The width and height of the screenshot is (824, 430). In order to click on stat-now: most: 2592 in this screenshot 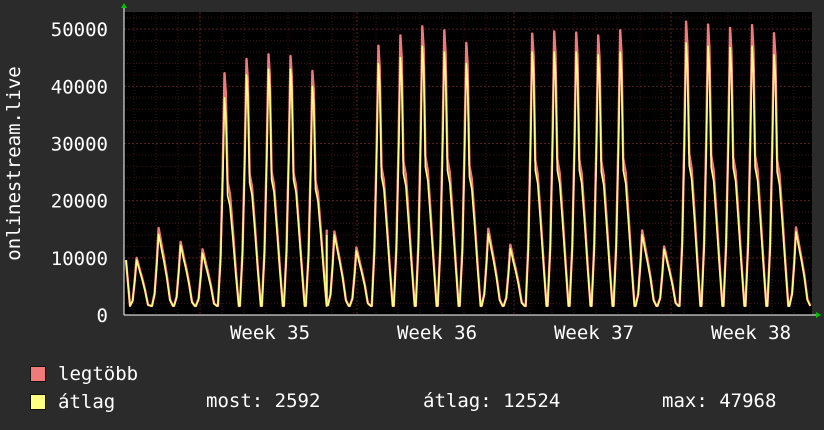, I will do `click(263, 401)`.